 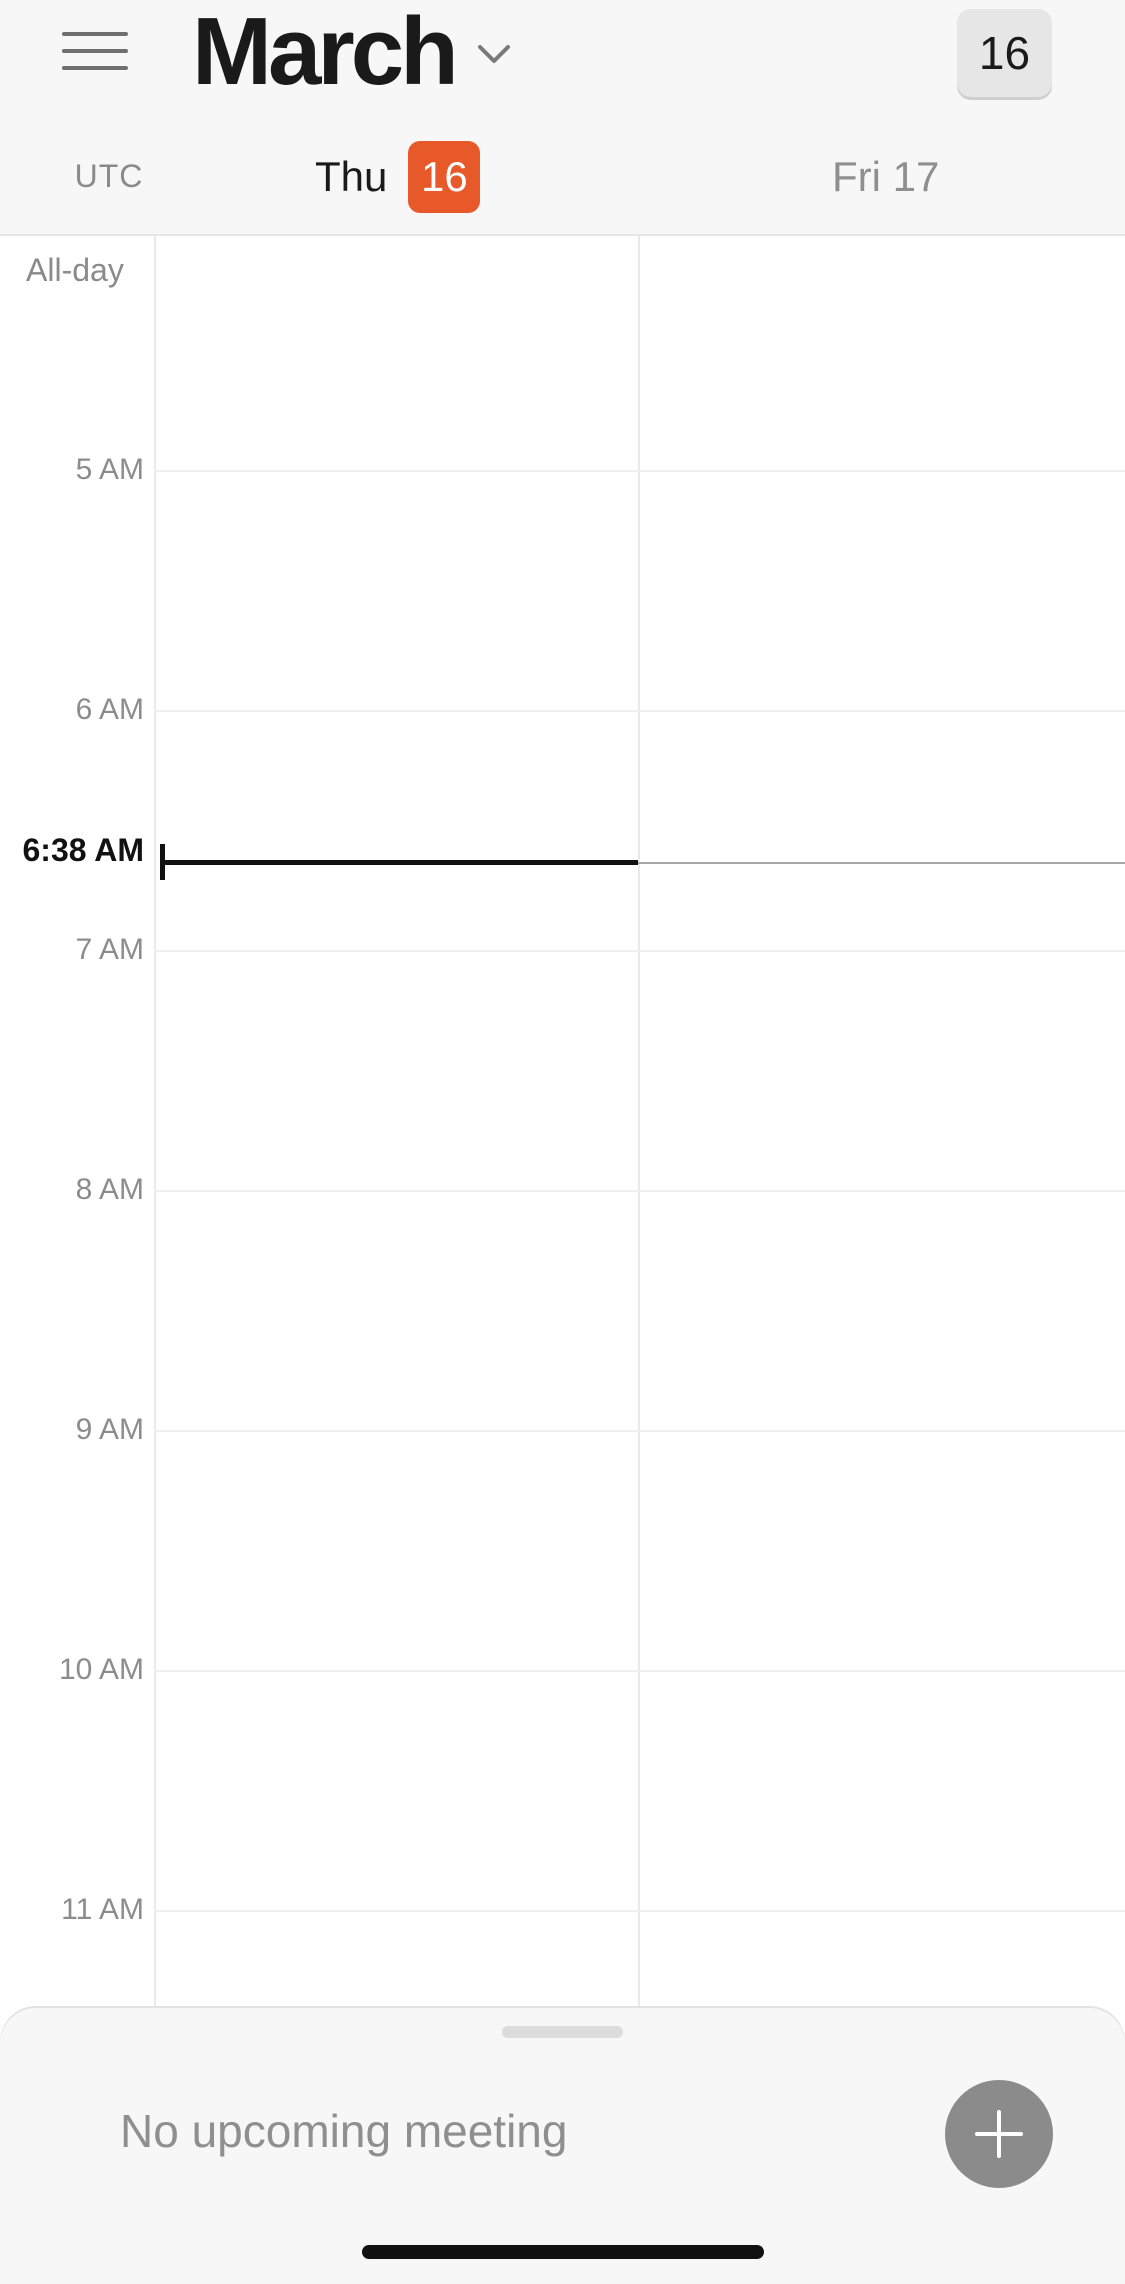 What do you see at coordinates (881, 863) in the screenshot?
I see `current-time-line-next-day` at bounding box center [881, 863].